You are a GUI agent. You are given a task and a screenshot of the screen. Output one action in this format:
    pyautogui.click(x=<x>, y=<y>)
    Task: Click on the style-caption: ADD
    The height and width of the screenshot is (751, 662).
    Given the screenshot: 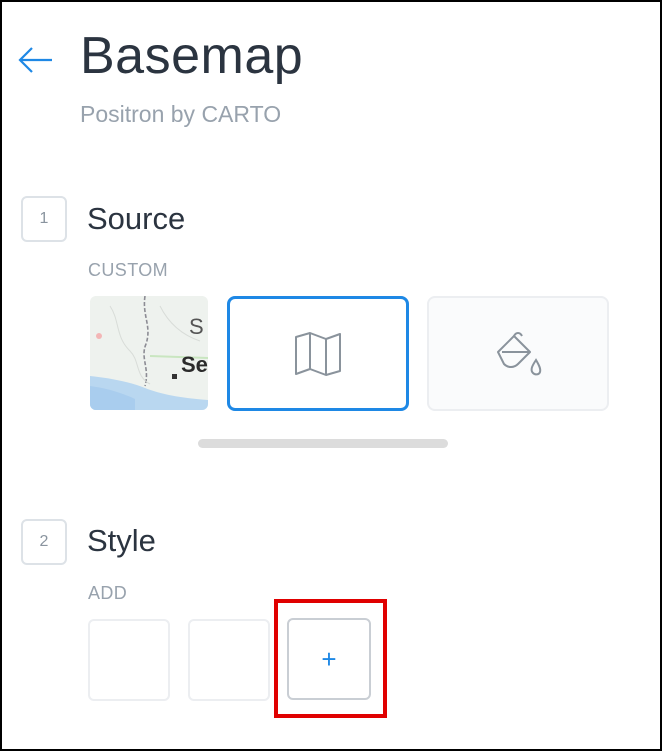 What is the action you would take?
    pyautogui.click(x=108, y=593)
    